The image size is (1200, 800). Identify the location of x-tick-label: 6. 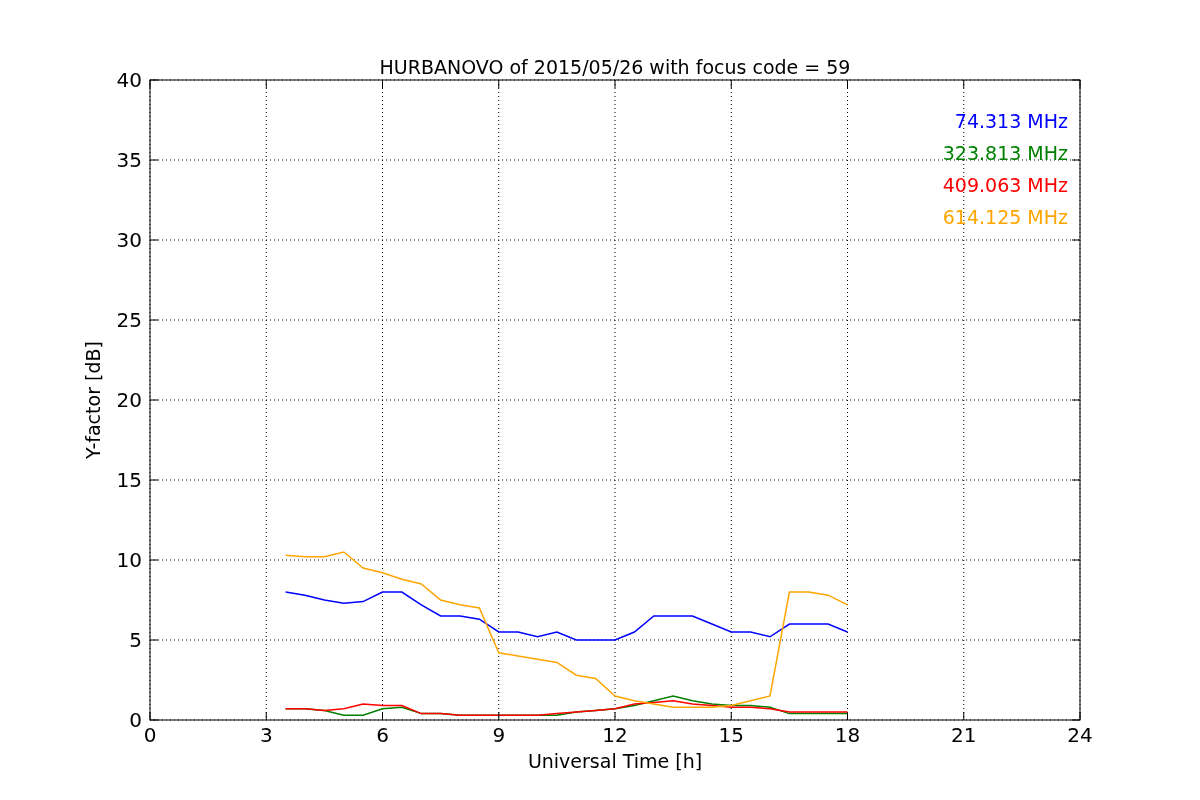
(382, 735).